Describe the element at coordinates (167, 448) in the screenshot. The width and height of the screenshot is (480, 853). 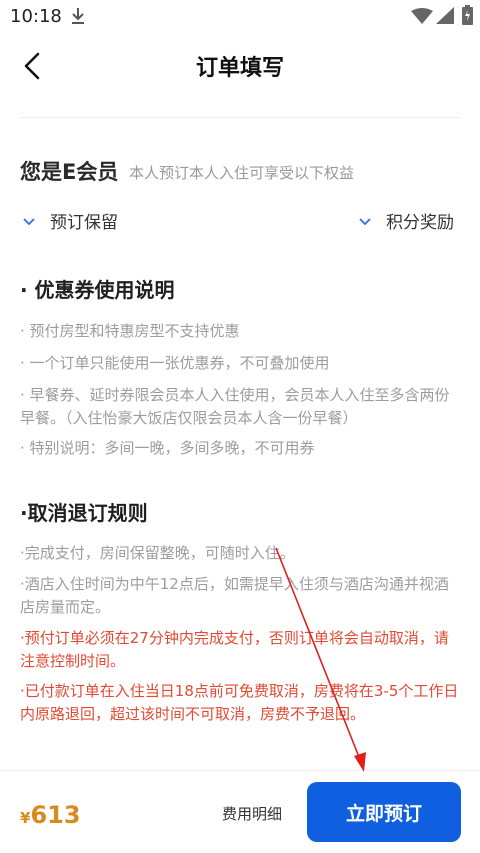
I see `coupon-rule: · 特别说明：多间一晚，多间多晚，不可用券` at that location.